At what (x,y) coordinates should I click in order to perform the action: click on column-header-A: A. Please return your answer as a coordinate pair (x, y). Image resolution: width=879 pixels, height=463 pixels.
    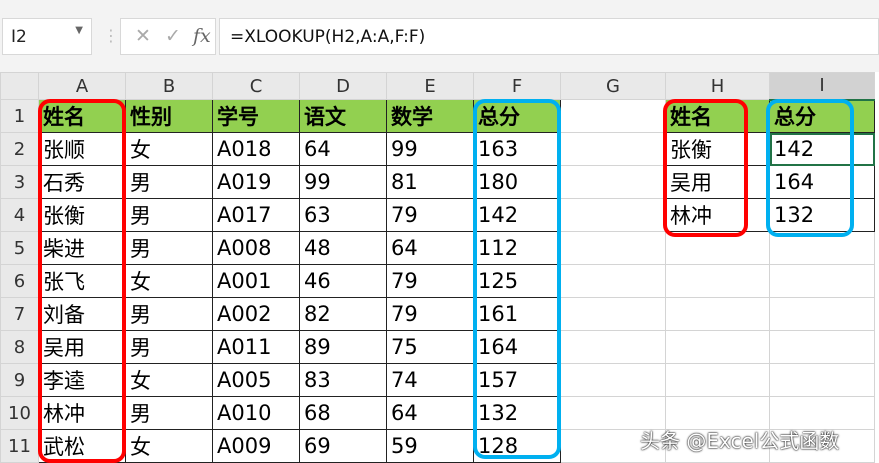
    Looking at the image, I should click on (82, 86).